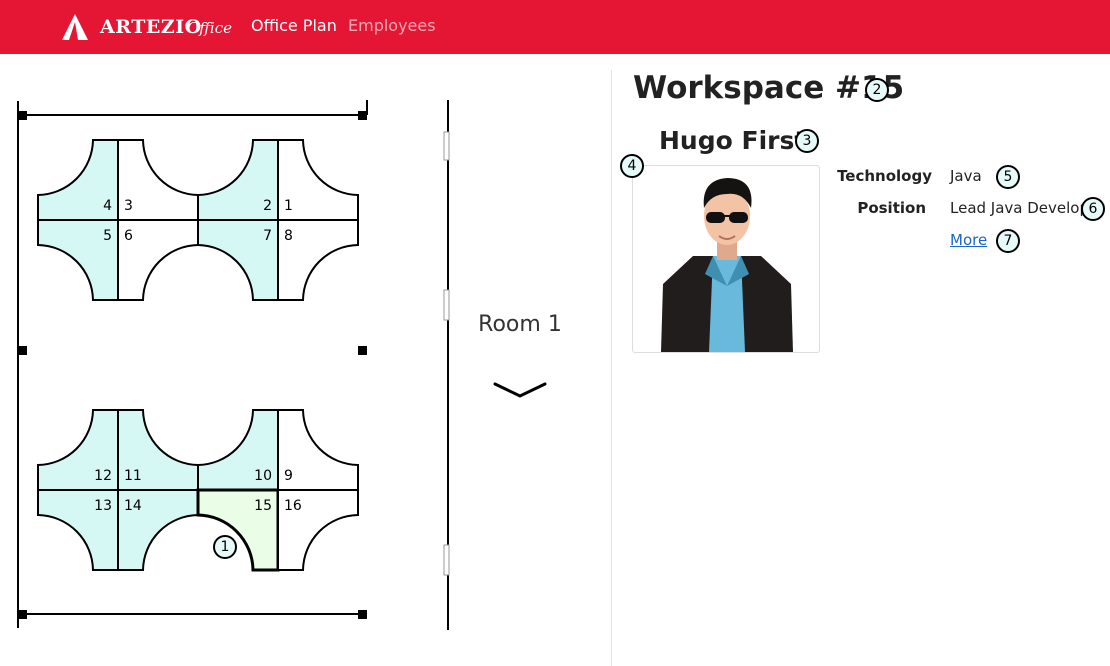 The image size is (1110, 666). I want to click on nav-office-plan: Office Plan, so click(294, 25).